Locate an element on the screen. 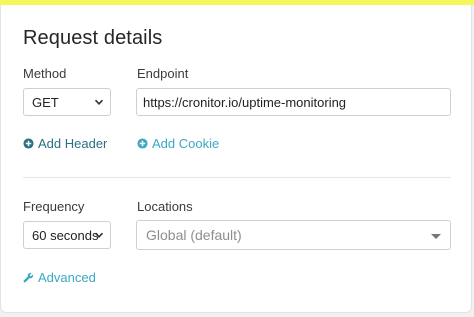  method-select-value: GET is located at coordinates (45, 102).